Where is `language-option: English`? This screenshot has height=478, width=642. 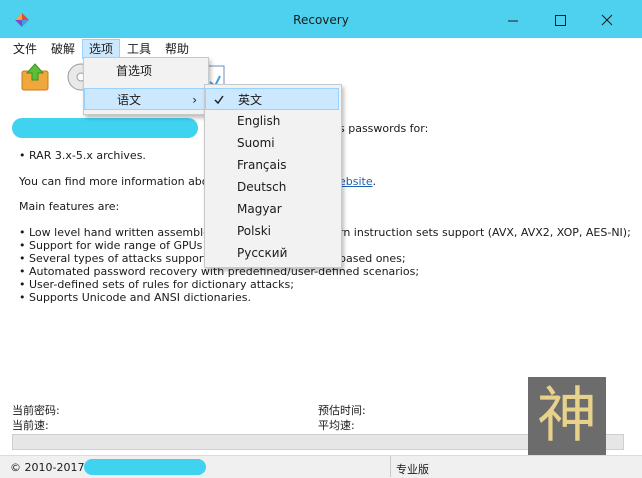
language-option: English is located at coordinates (242, 121).